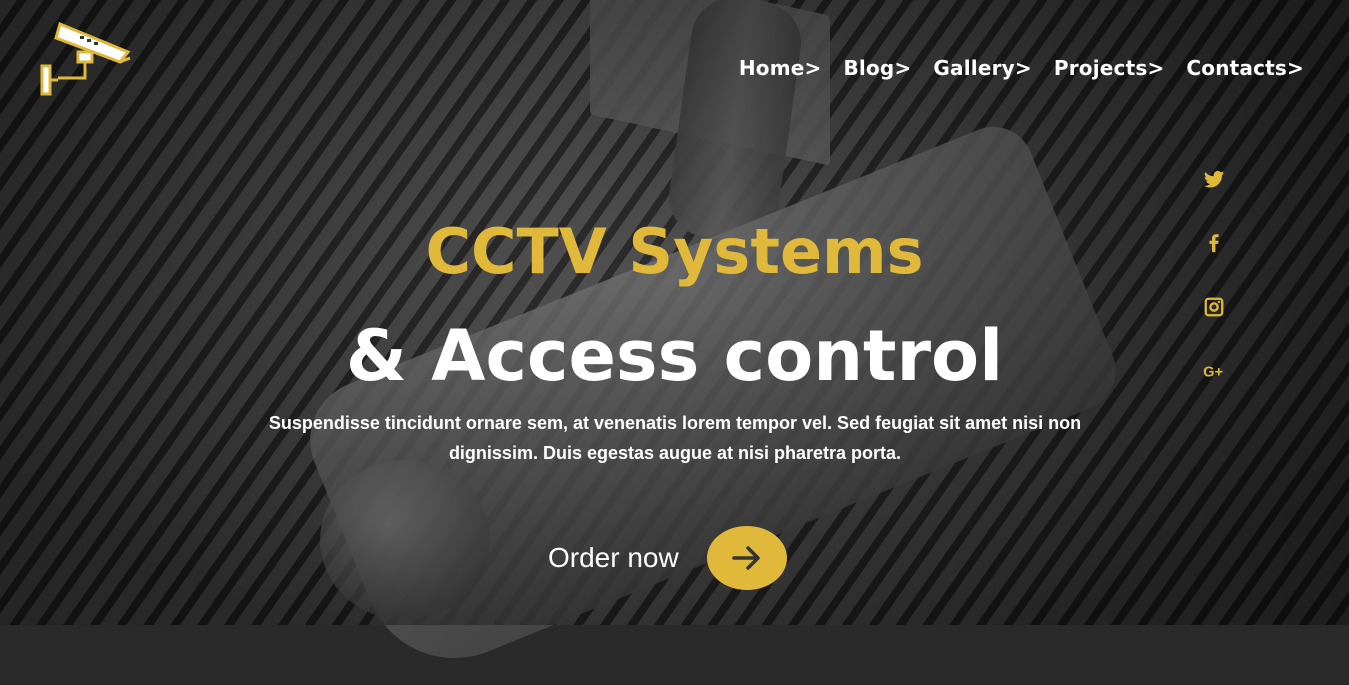 The width and height of the screenshot is (1349, 685). What do you see at coordinates (877, 68) in the screenshot?
I see `nav-blog: Blog>` at bounding box center [877, 68].